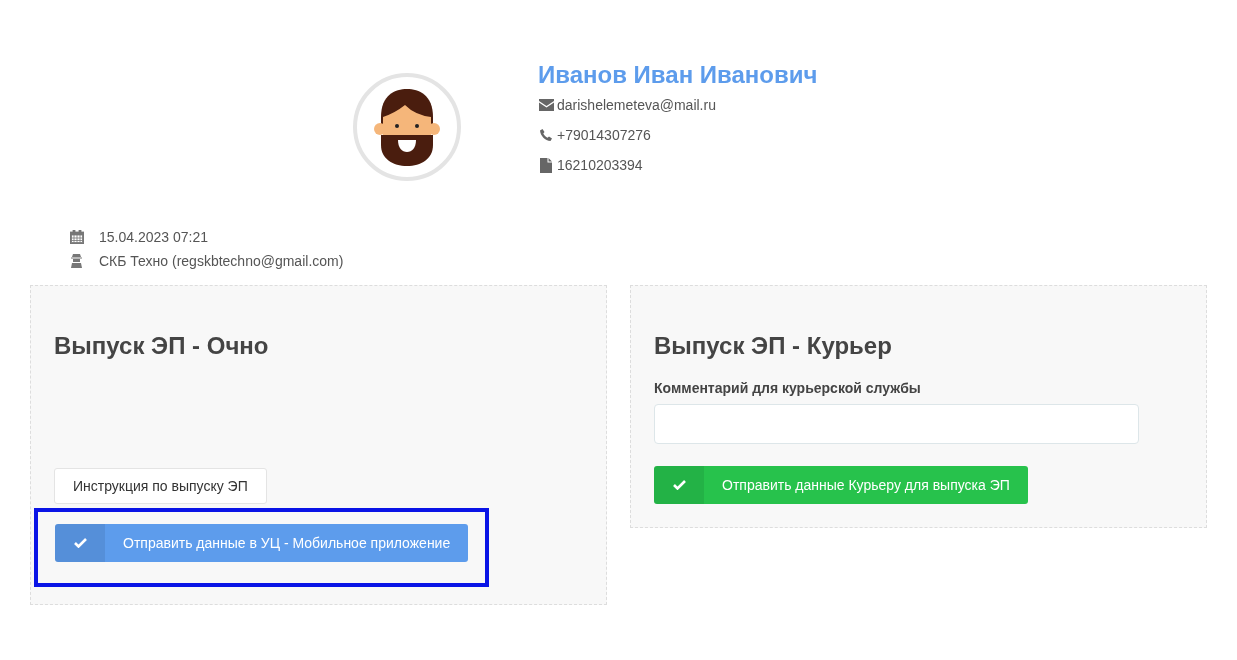 This screenshot has width=1237, height=660. What do you see at coordinates (546, 165) in the screenshot?
I see `document-icon` at bounding box center [546, 165].